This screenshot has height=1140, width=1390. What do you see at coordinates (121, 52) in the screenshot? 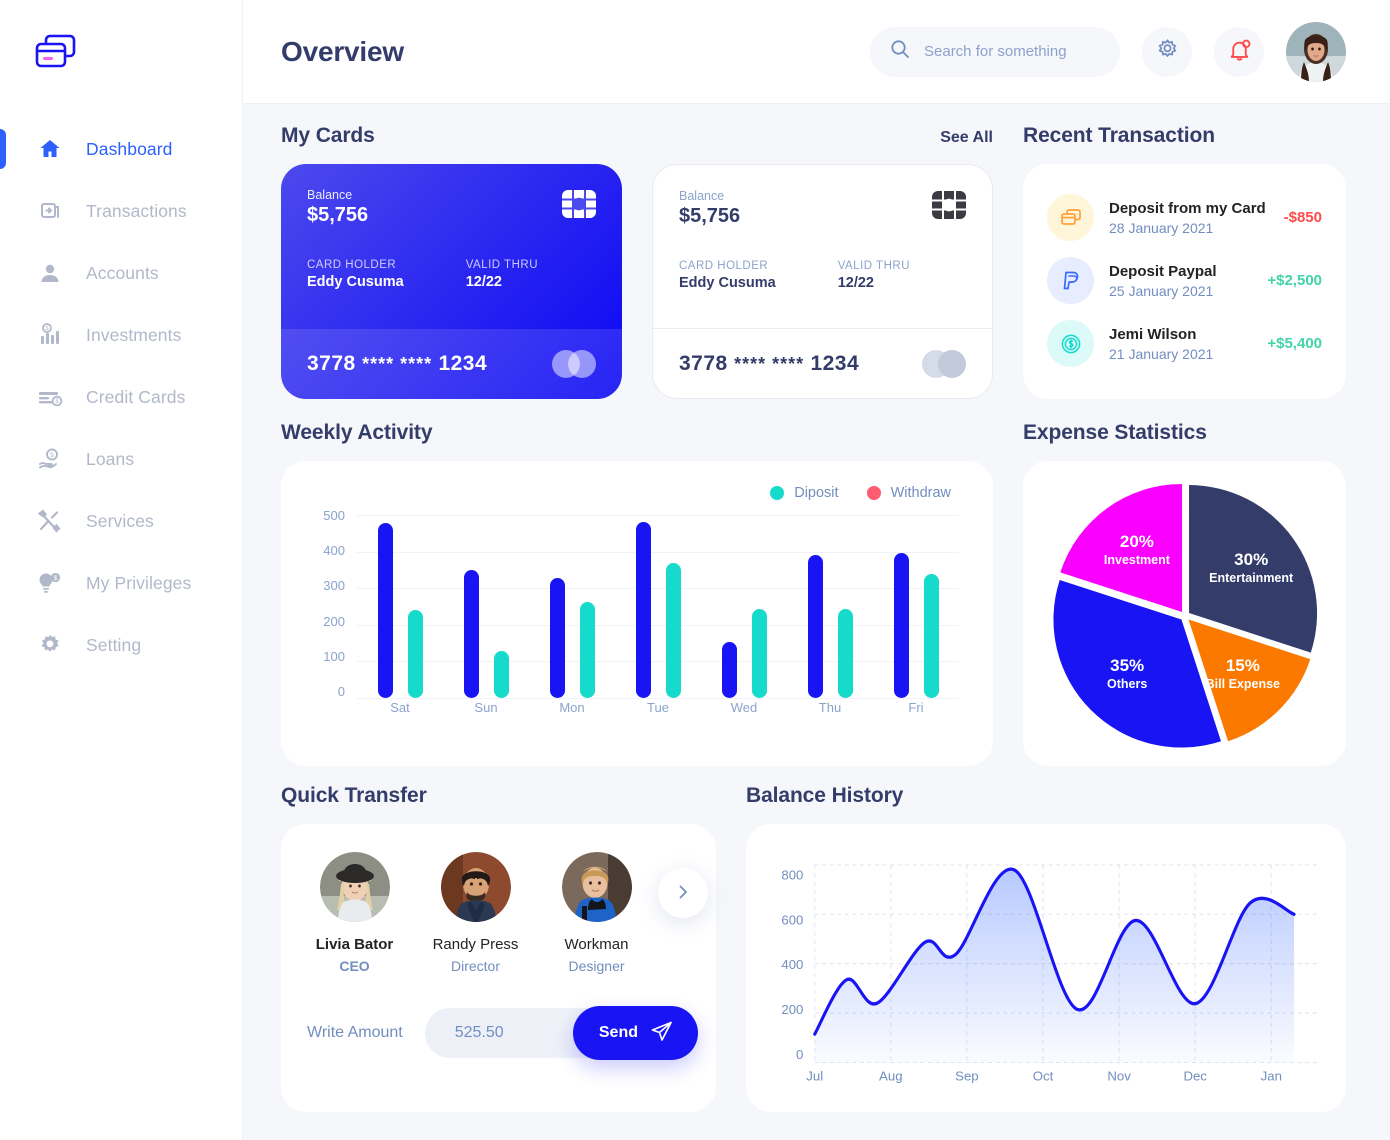
I see `logo` at bounding box center [121, 52].